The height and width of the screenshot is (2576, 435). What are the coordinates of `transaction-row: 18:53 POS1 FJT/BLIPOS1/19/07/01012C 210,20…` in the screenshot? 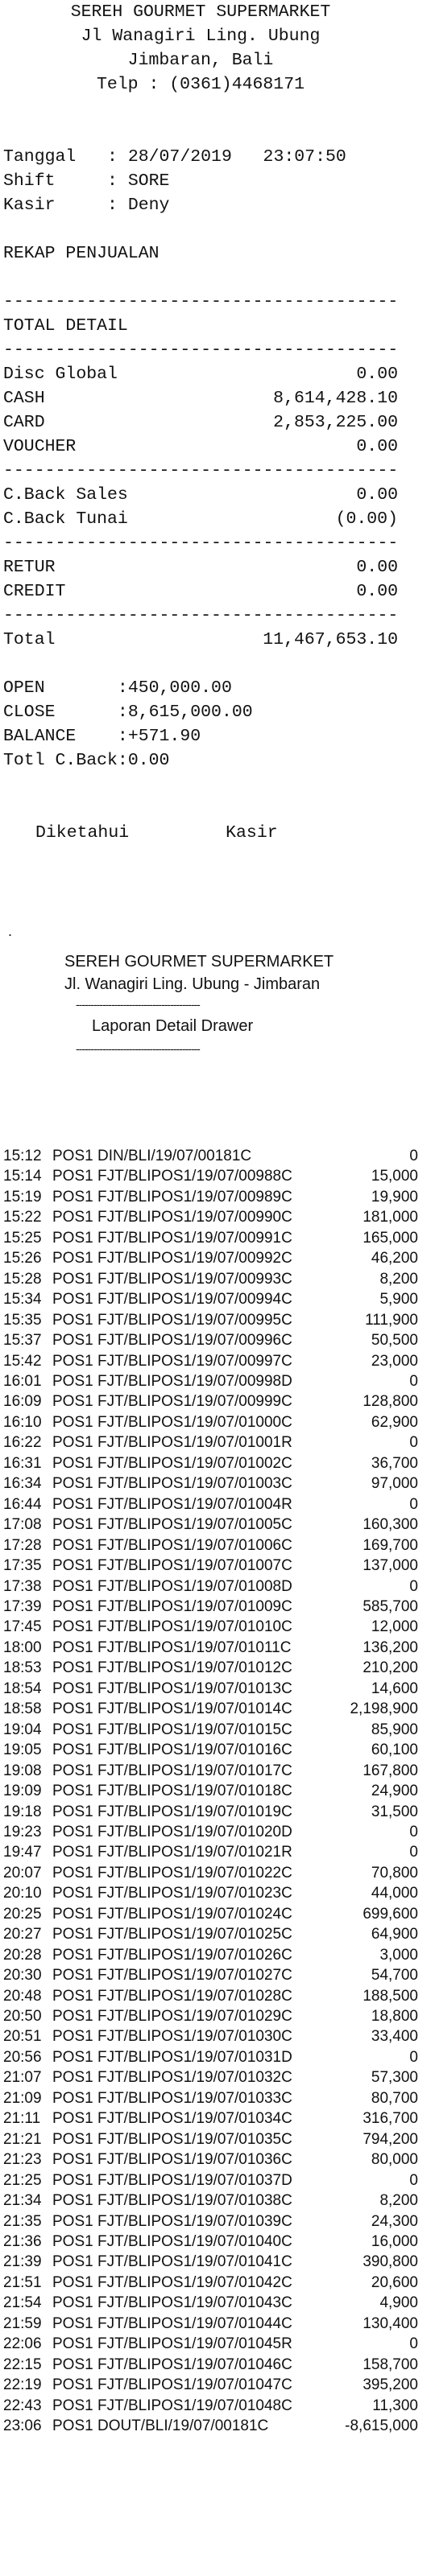 It's located at (213, 1668).